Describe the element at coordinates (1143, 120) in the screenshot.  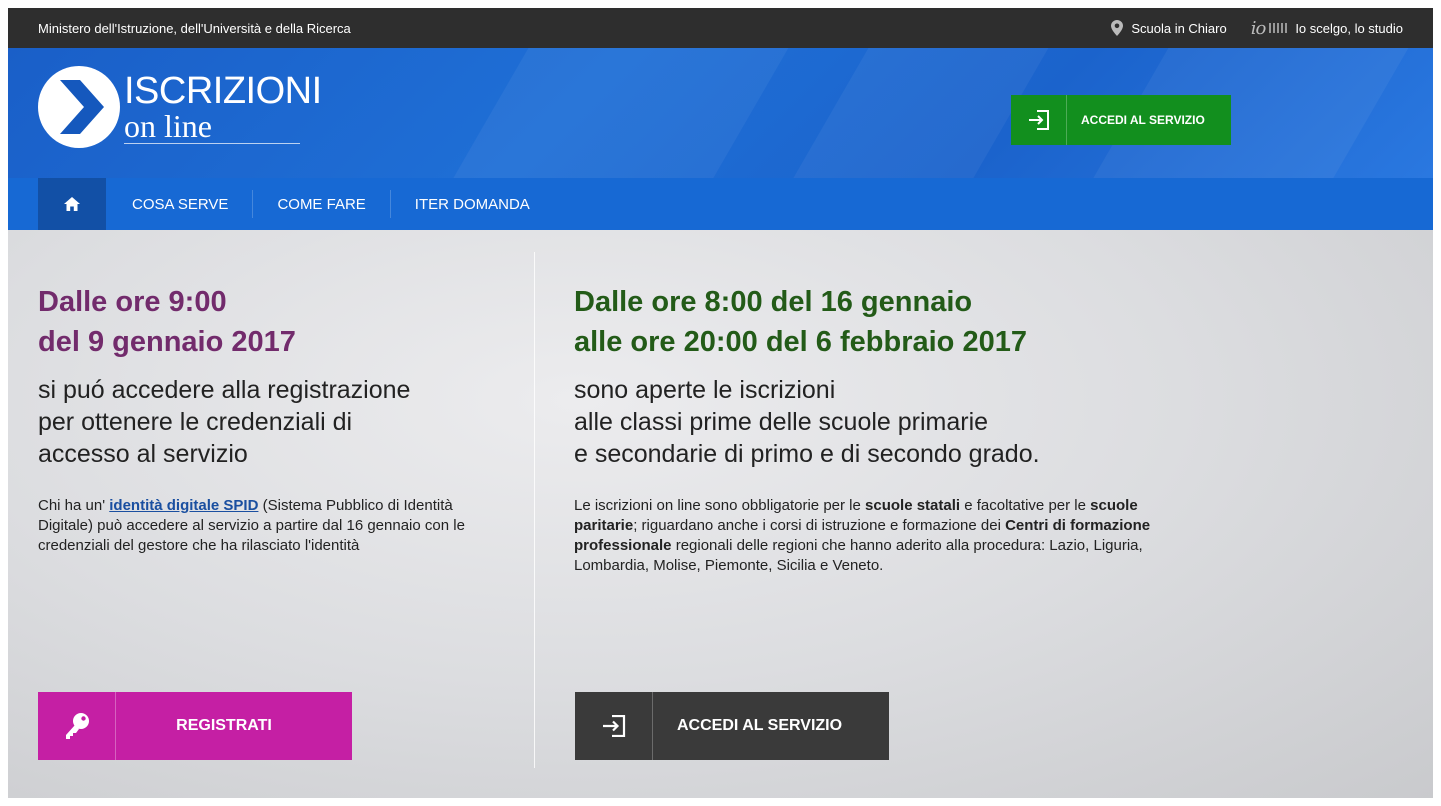
I see `accedi-servizio-header-label: ACCEDI AL SERVIZIO` at that location.